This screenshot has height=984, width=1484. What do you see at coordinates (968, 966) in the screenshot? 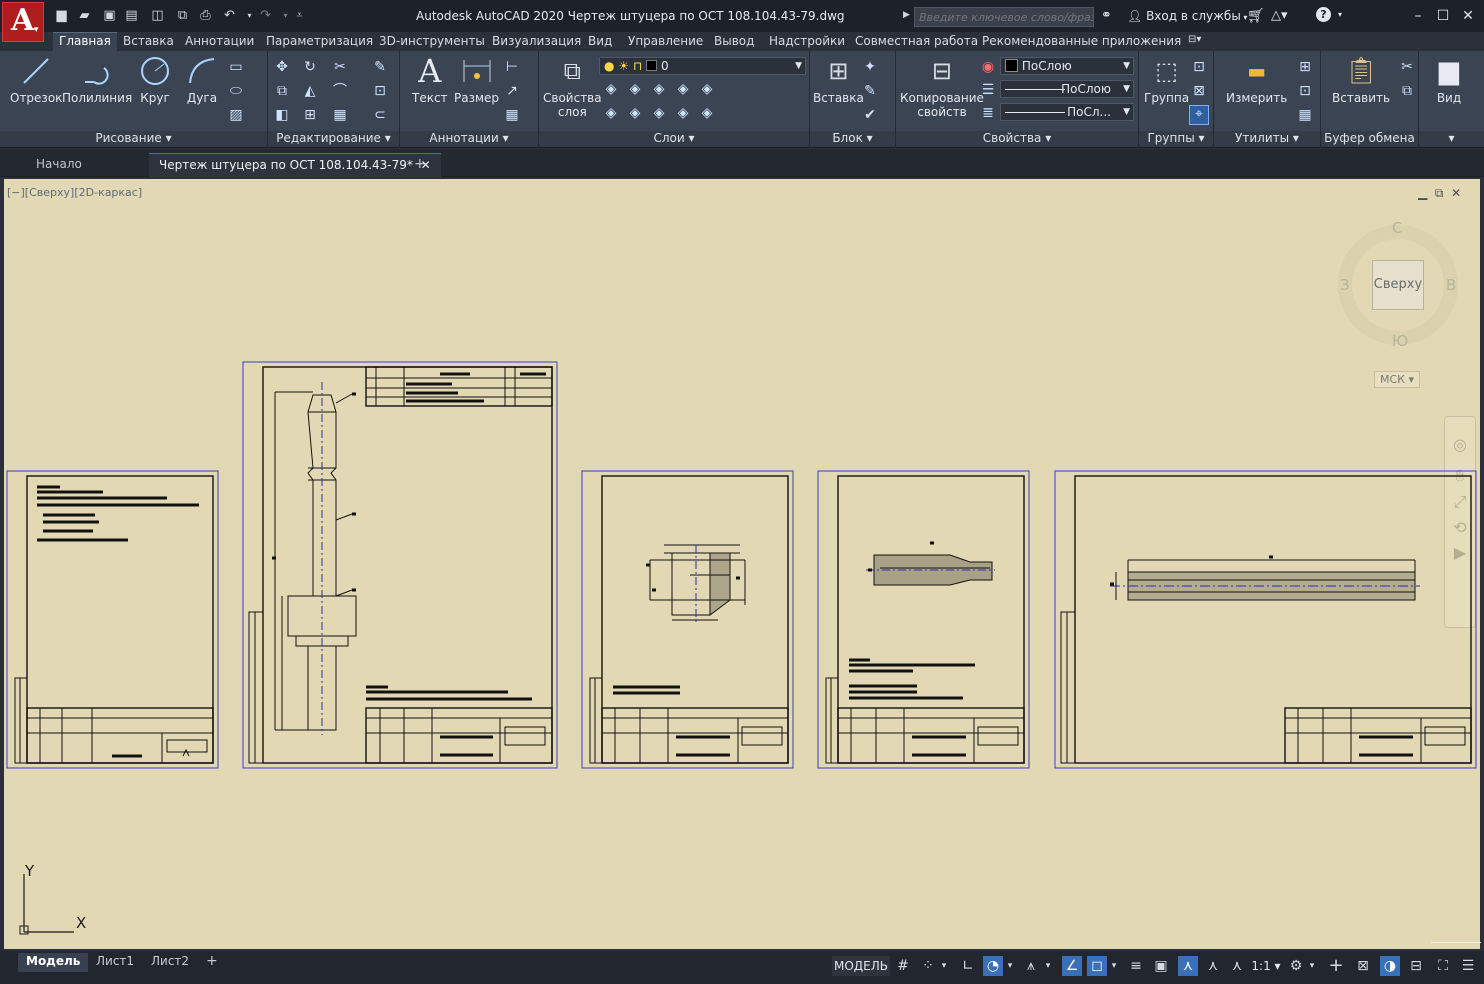
I see `ortho-icon: ∟` at bounding box center [968, 966].